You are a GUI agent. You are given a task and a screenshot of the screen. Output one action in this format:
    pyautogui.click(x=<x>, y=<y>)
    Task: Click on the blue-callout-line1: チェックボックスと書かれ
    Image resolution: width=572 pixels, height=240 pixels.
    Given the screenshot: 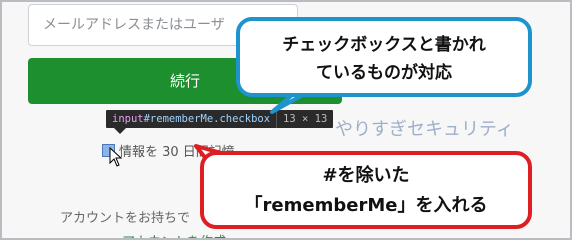 What is the action you would take?
    pyautogui.click(x=384, y=45)
    